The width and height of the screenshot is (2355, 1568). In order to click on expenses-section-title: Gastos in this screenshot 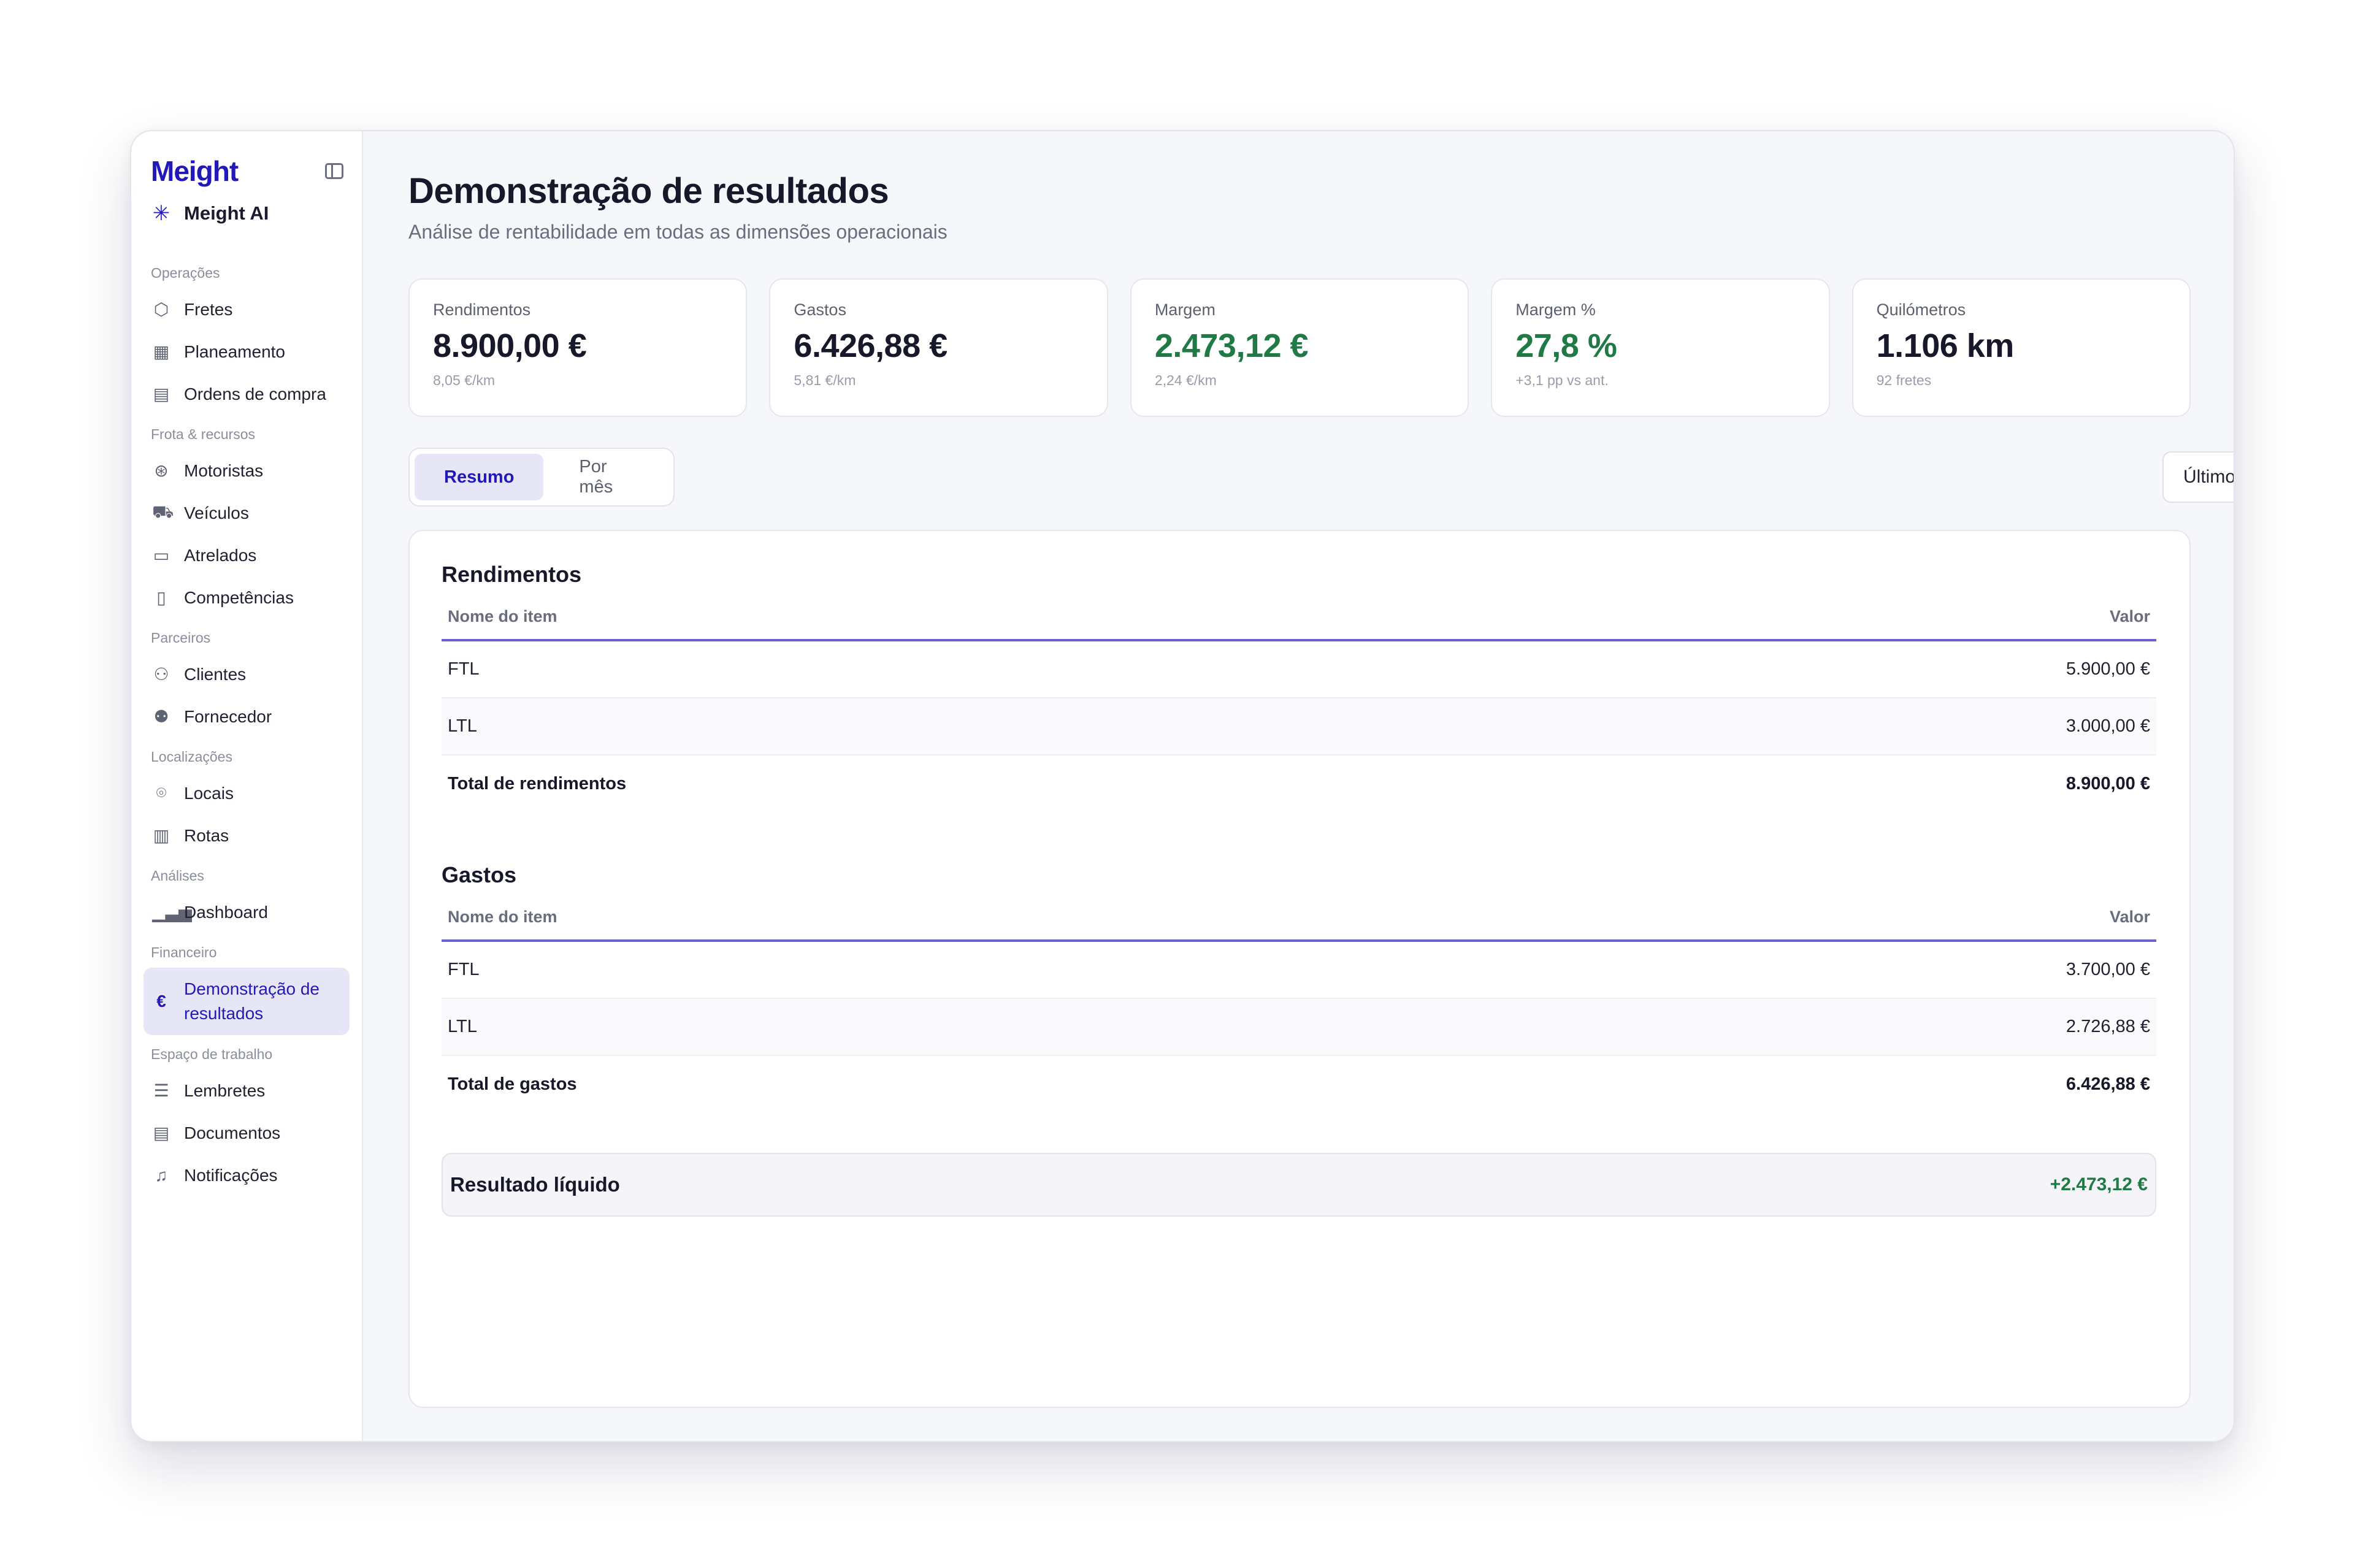, I will do `click(479, 874)`.